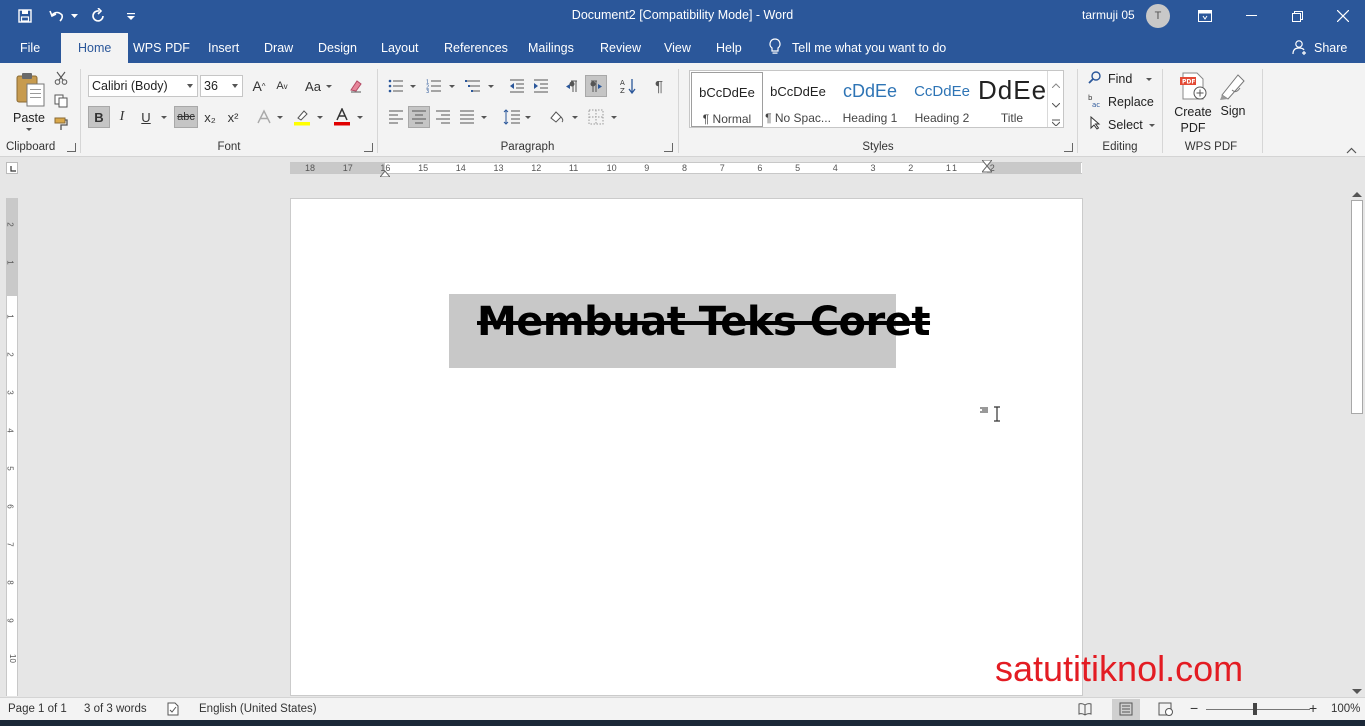  Describe the element at coordinates (173, 710) in the screenshot. I see `proofing-icon` at that location.